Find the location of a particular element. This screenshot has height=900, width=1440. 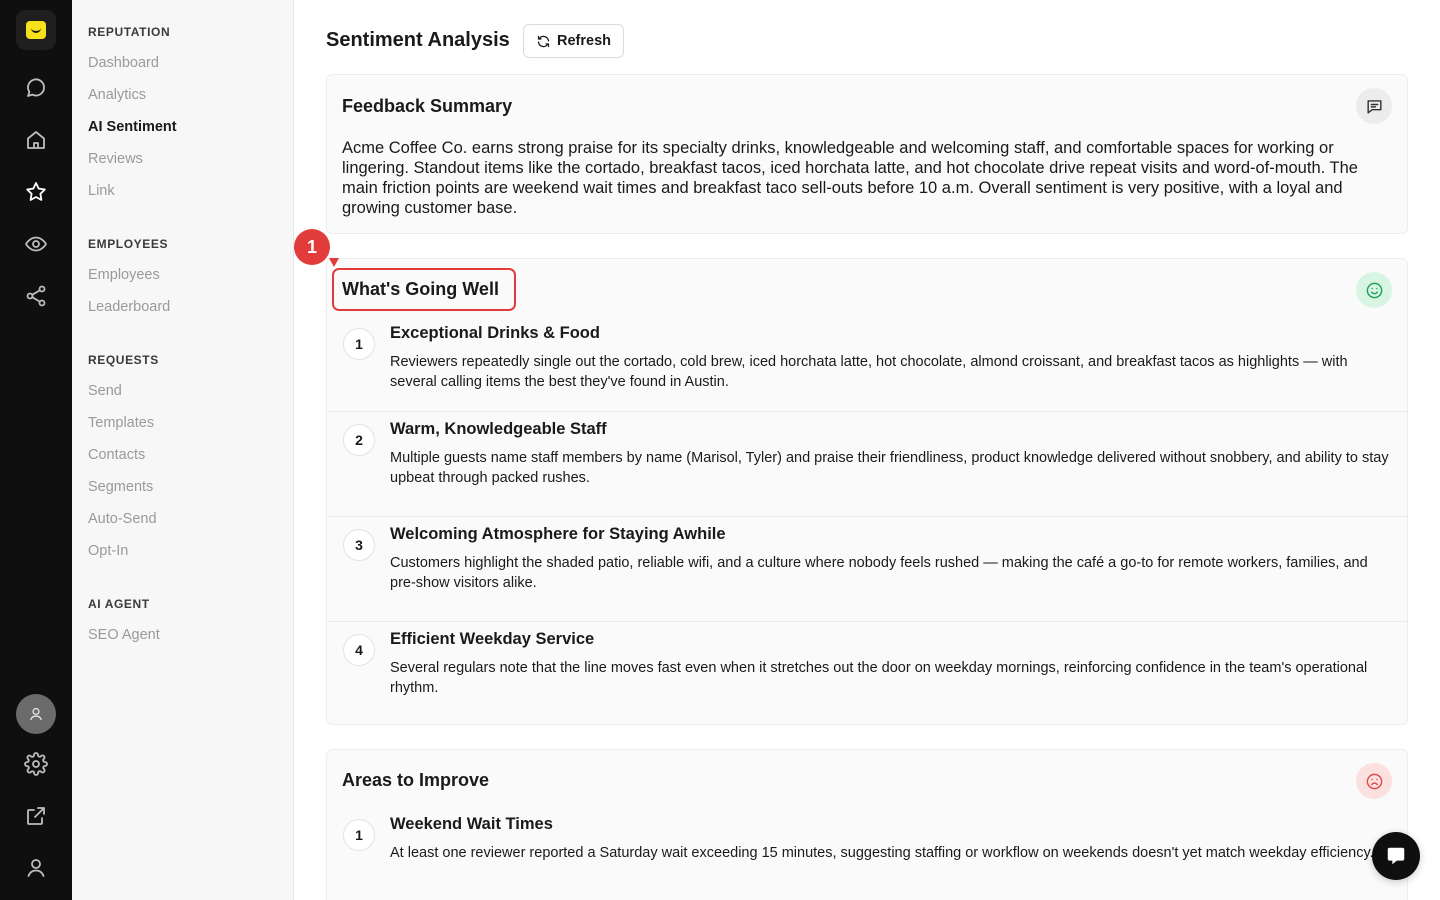

rail-settings-button is located at coordinates (36, 764).